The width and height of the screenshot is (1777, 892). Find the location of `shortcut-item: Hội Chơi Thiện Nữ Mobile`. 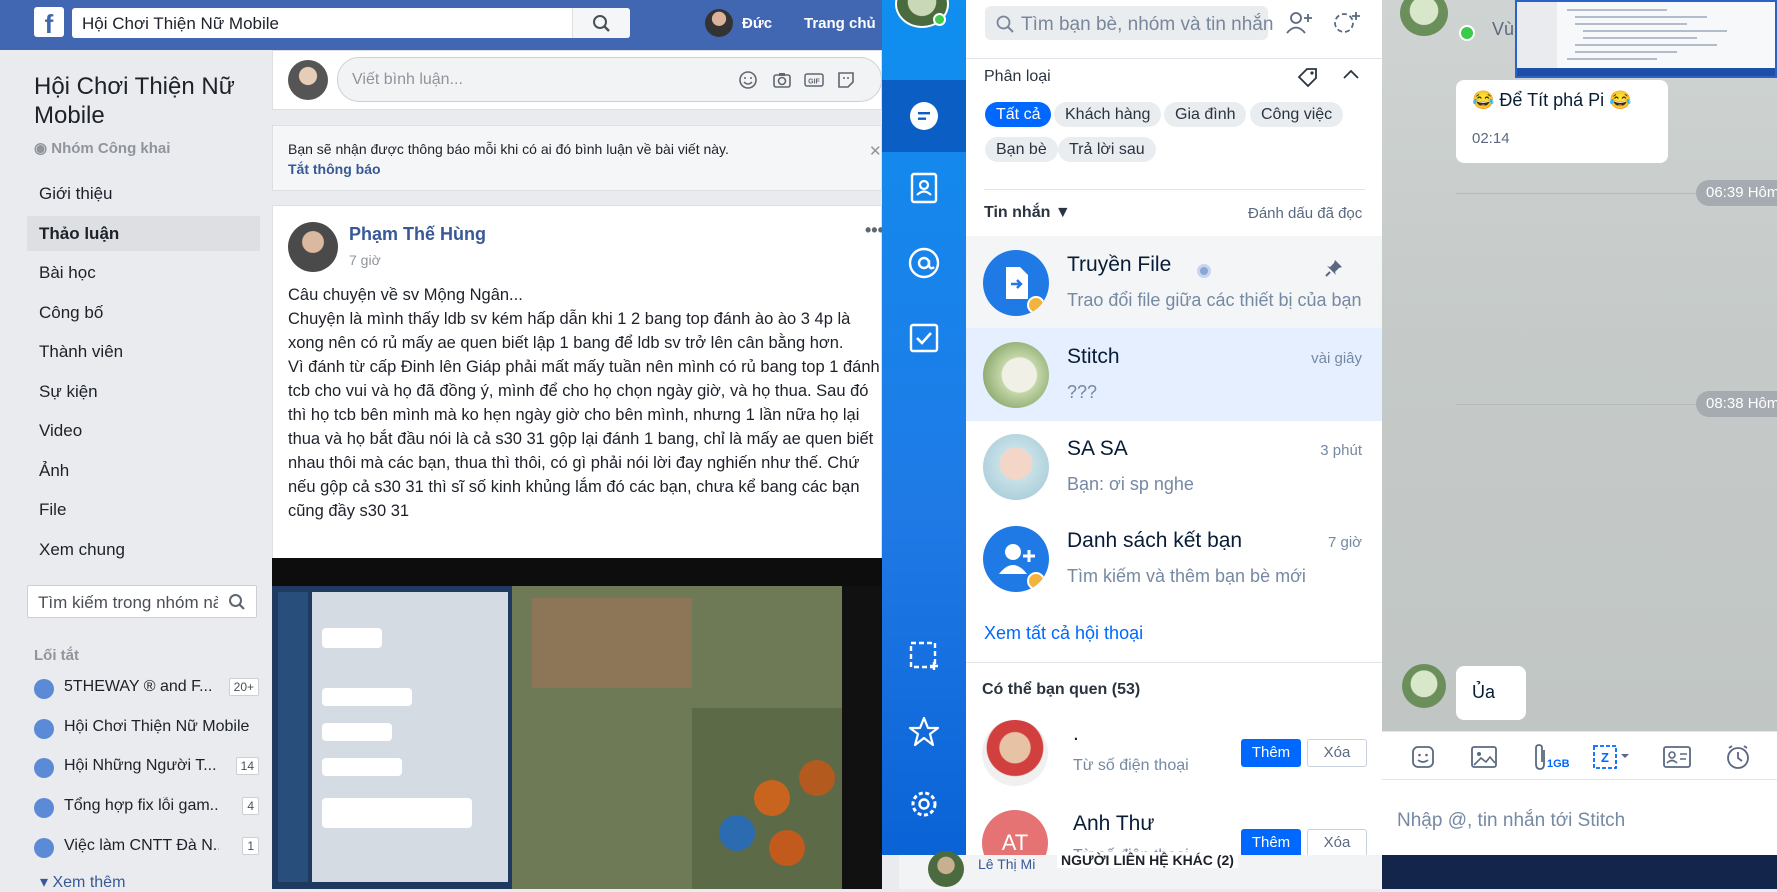

shortcut-item: Hội Chơi Thiện Nữ Mobile is located at coordinates (146, 732).